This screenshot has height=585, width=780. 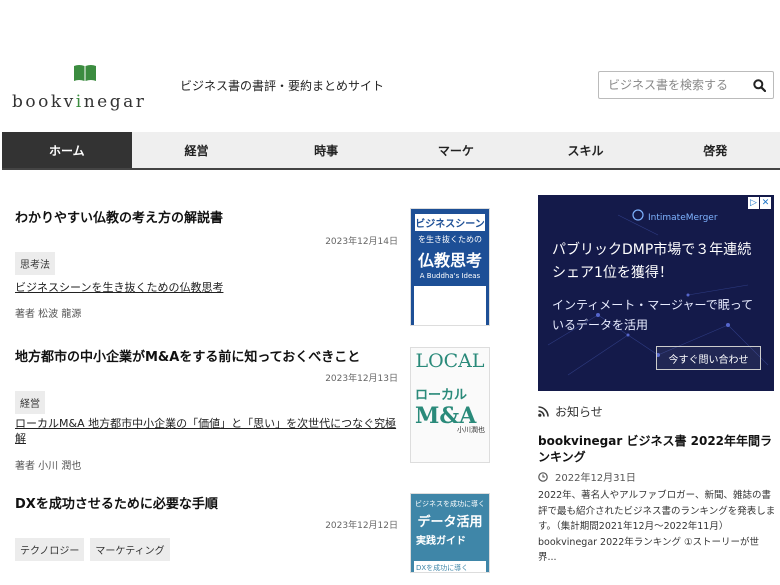 I want to click on ad-close-icon: ✕, so click(x=765, y=203).